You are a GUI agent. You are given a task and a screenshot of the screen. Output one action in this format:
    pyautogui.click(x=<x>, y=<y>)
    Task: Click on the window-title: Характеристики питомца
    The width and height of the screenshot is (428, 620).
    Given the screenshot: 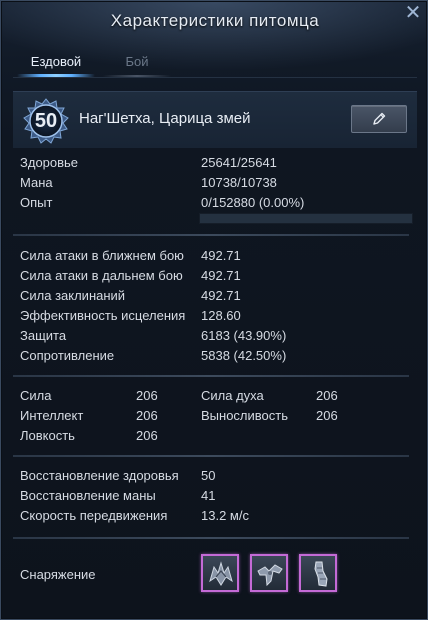 What is the action you would take?
    pyautogui.click(x=215, y=20)
    